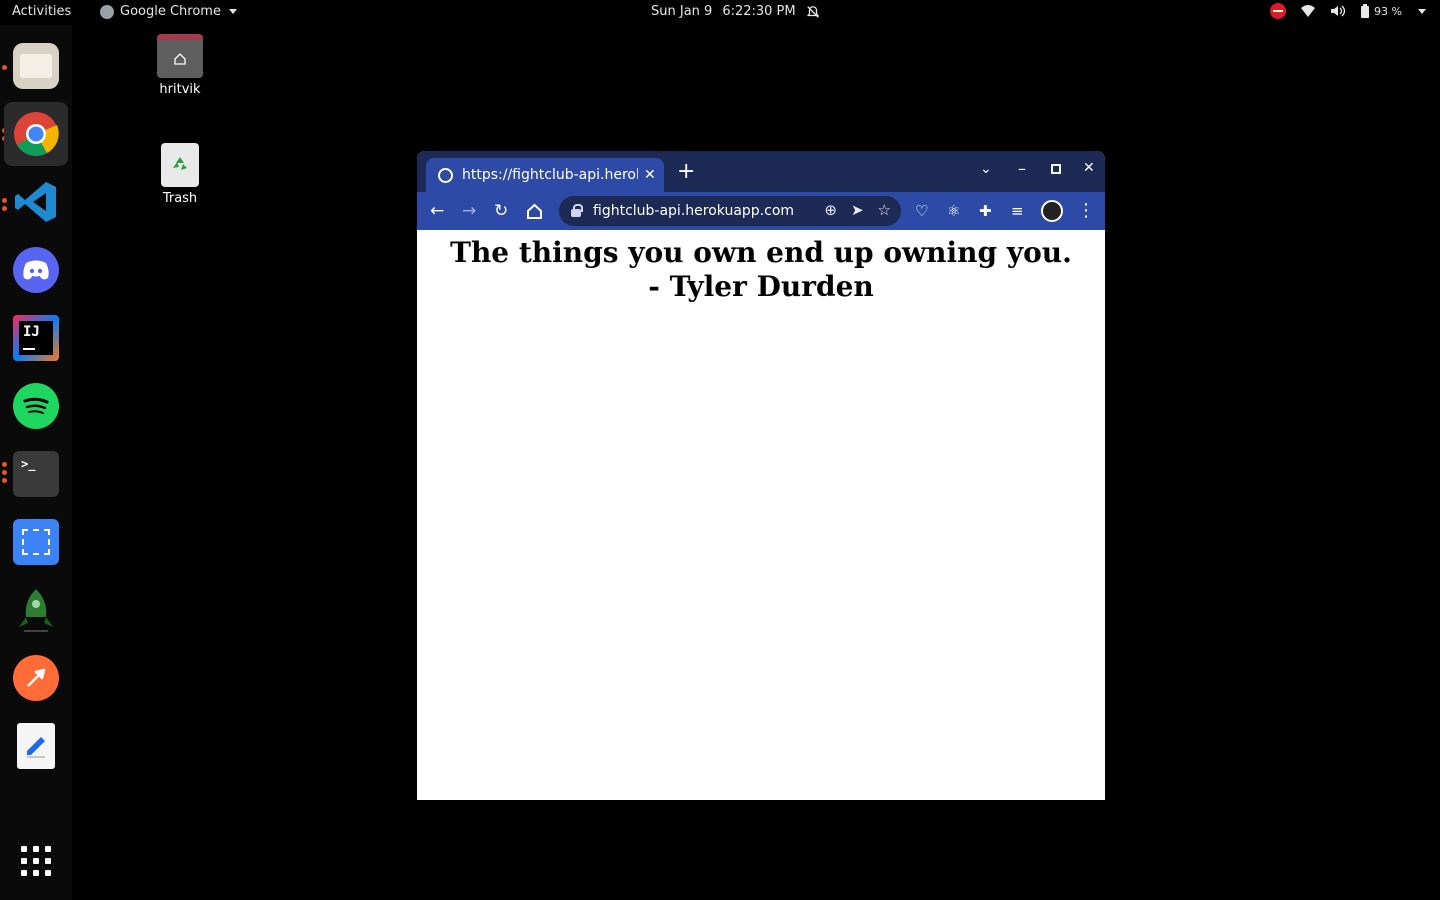 Image resolution: width=1440 pixels, height=900 pixels. Describe the element at coordinates (953, 211) in the screenshot. I see `react-devtools-icon: ⚛` at that location.